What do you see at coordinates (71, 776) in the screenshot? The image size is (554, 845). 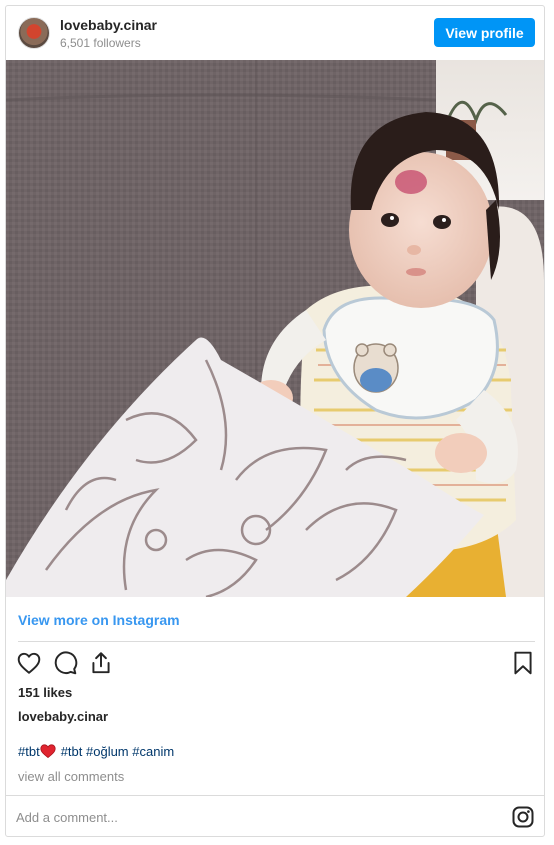 I see `view-all-comments-link: view all comments` at bounding box center [71, 776].